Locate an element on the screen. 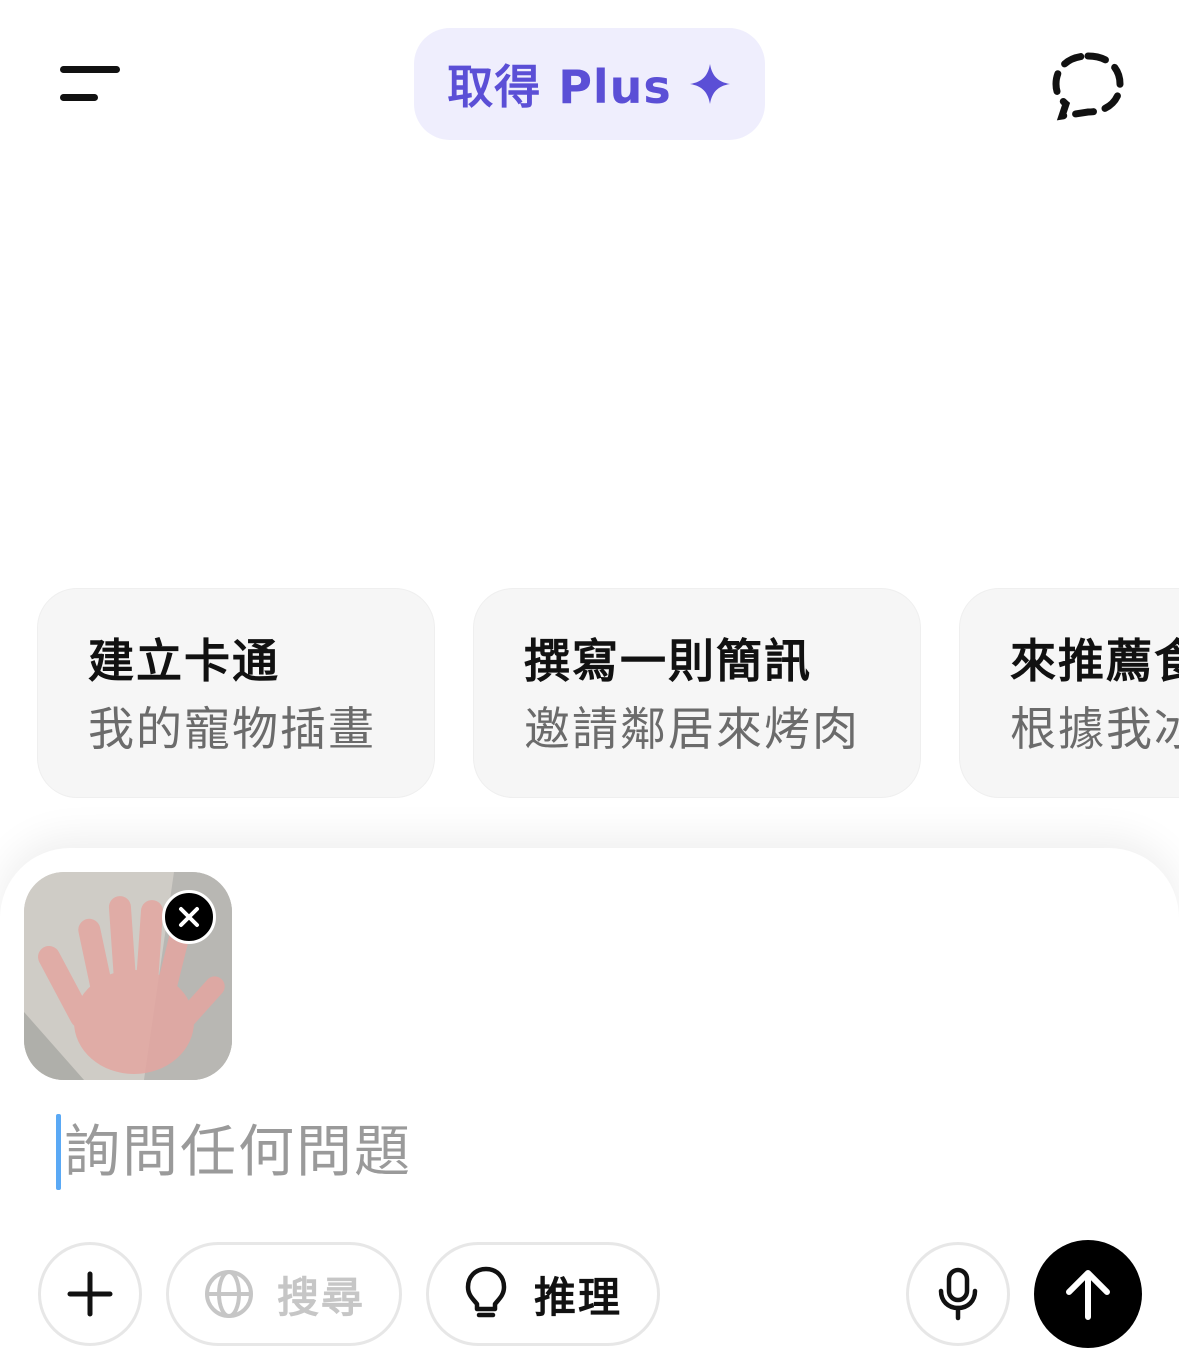 The width and height of the screenshot is (1179, 1372). get-plus-label: 取得 Plus is located at coordinates (559, 87).